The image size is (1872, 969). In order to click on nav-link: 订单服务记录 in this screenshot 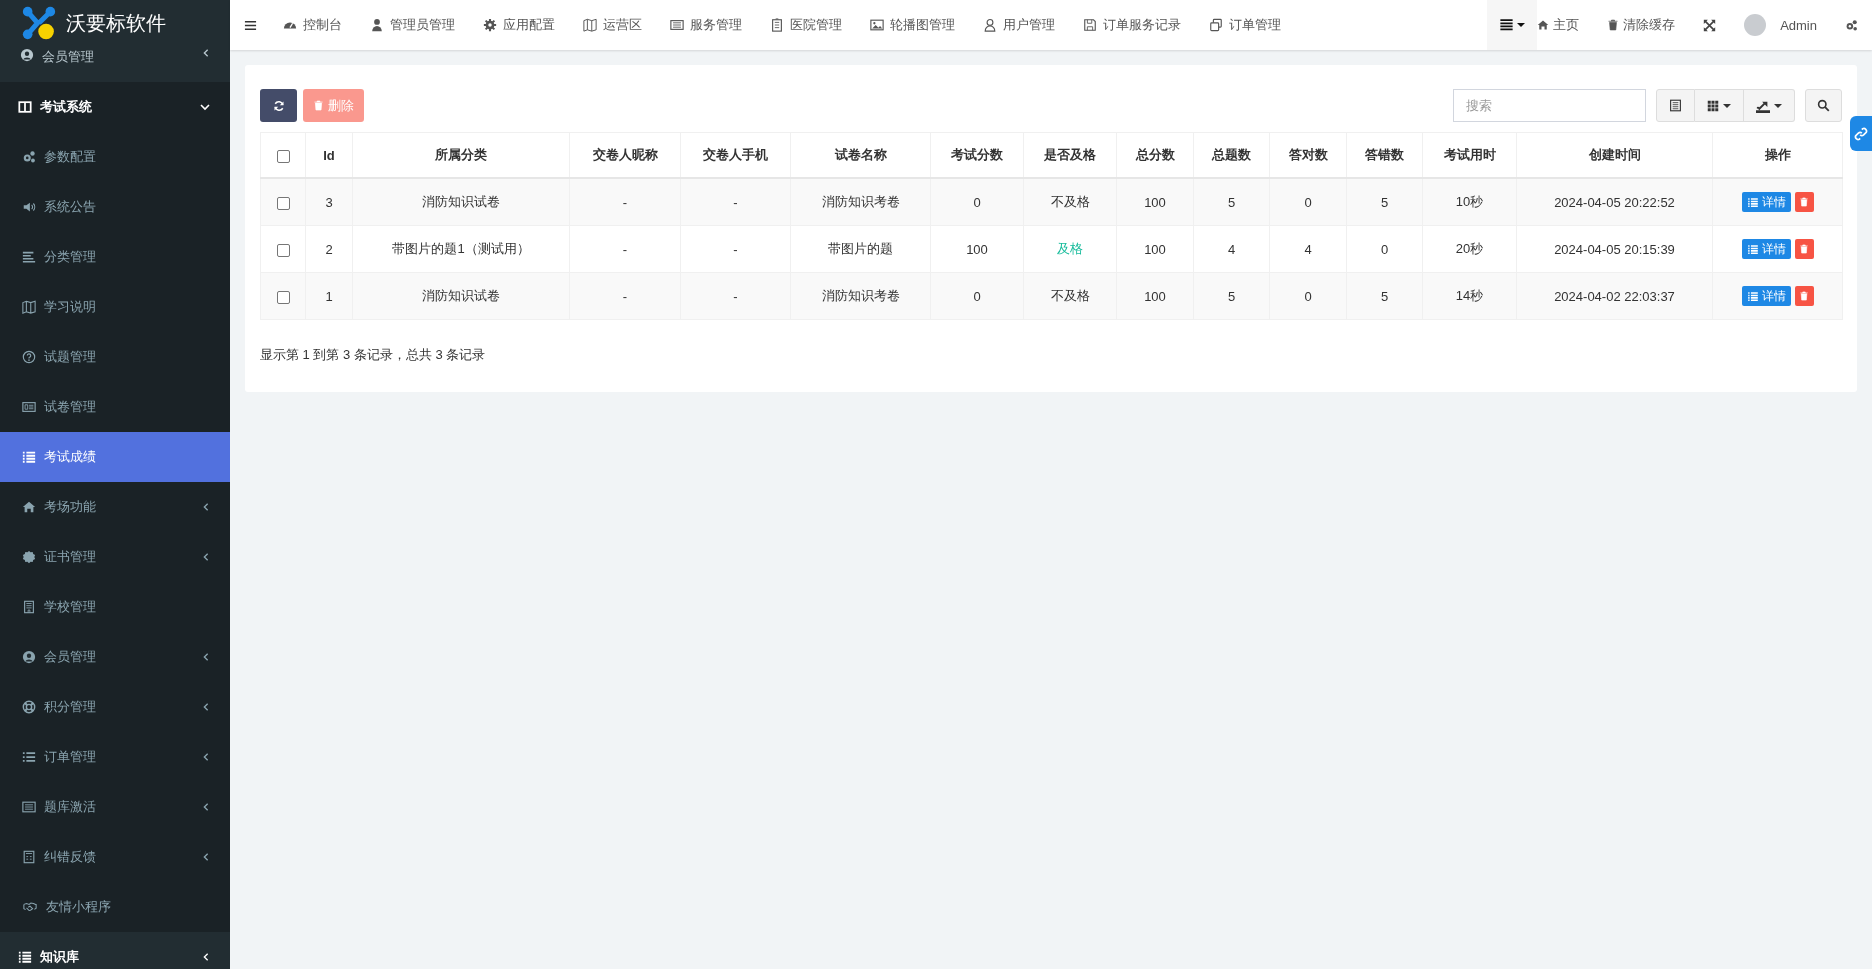, I will do `click(1132, 25)`.